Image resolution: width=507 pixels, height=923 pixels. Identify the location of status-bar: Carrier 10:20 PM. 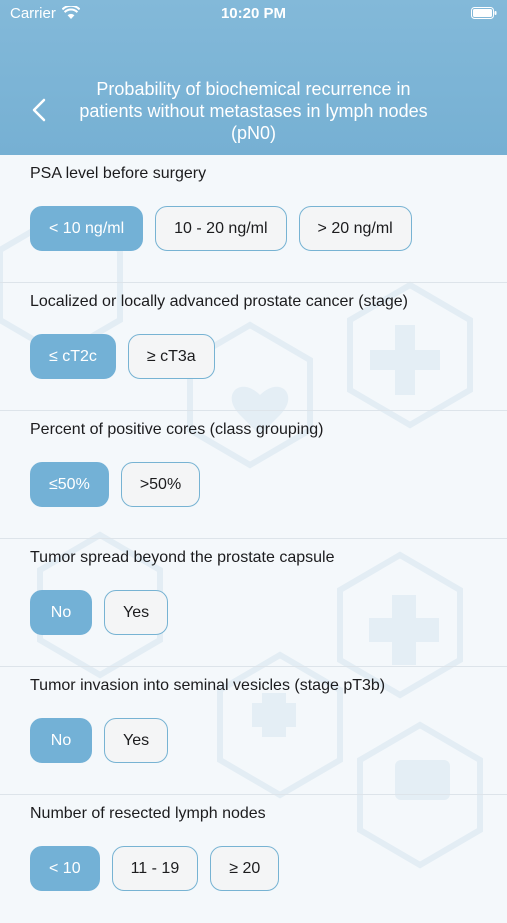
(253, 14).